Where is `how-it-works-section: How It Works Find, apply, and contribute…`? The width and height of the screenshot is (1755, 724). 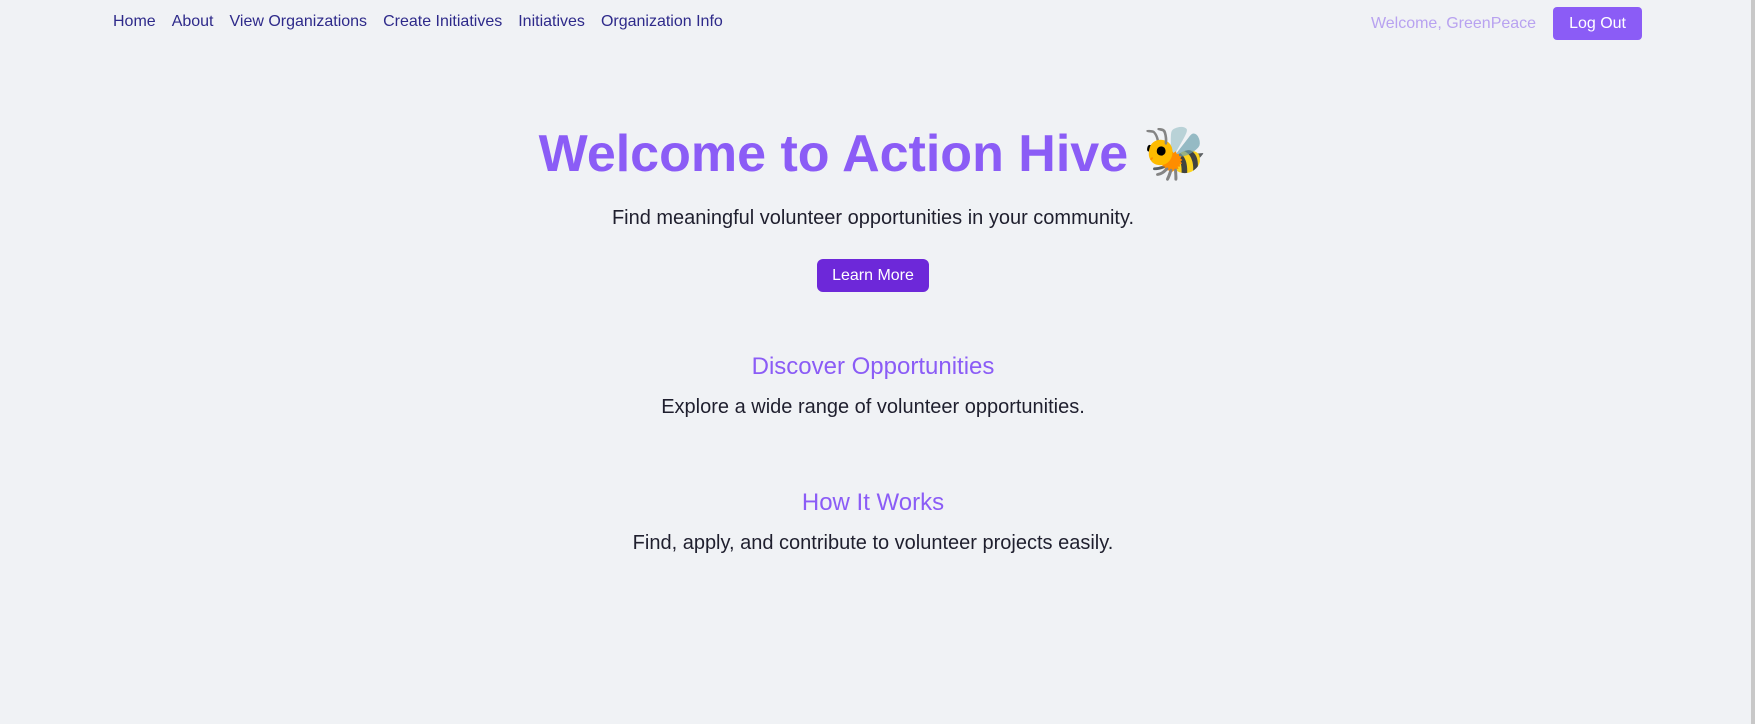
how-it-works-section: How It Works Find, apply, and contribute… is located at coordinates (873, 521).